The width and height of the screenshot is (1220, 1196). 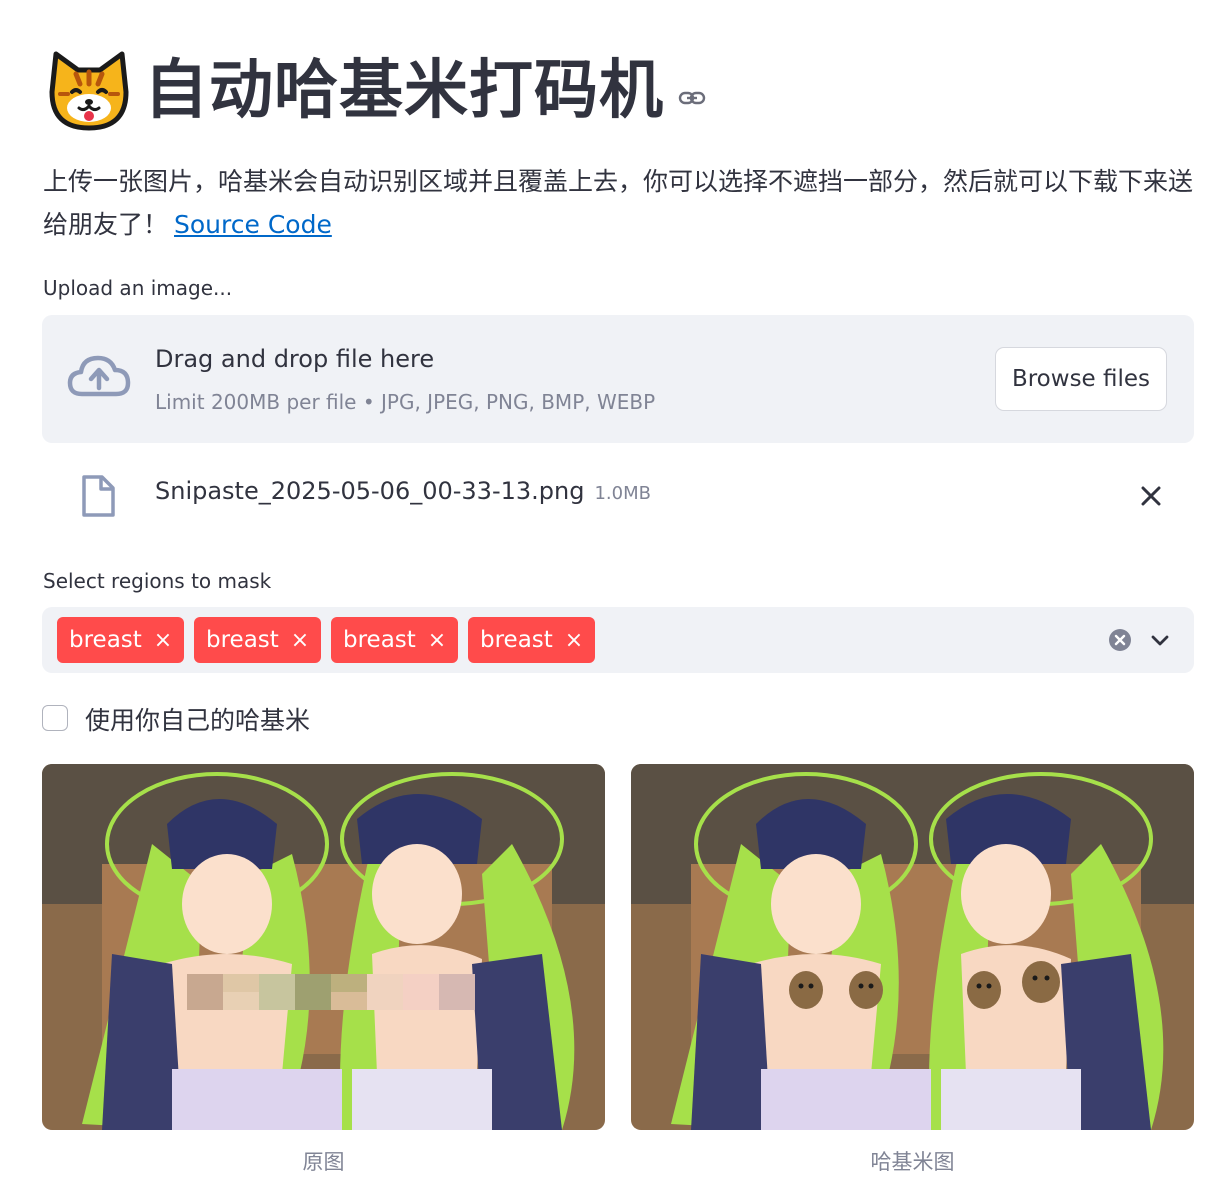 What do you see at coordinates (323, 947) in the screenshot?
I see `original-image` at bounding box center [323, 947].